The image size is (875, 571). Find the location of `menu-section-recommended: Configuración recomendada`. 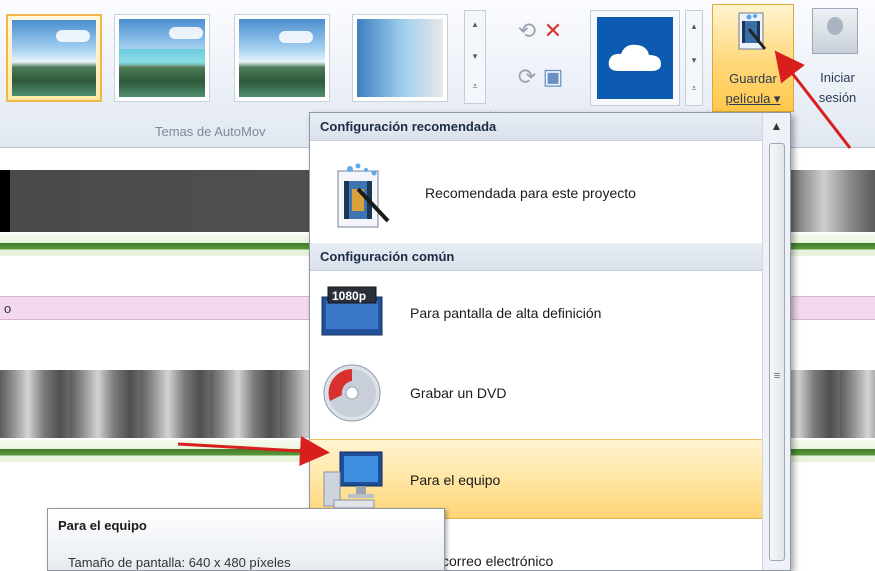

menu-section-recommended: Configuración recomendada is located at coordinates (536, 127).